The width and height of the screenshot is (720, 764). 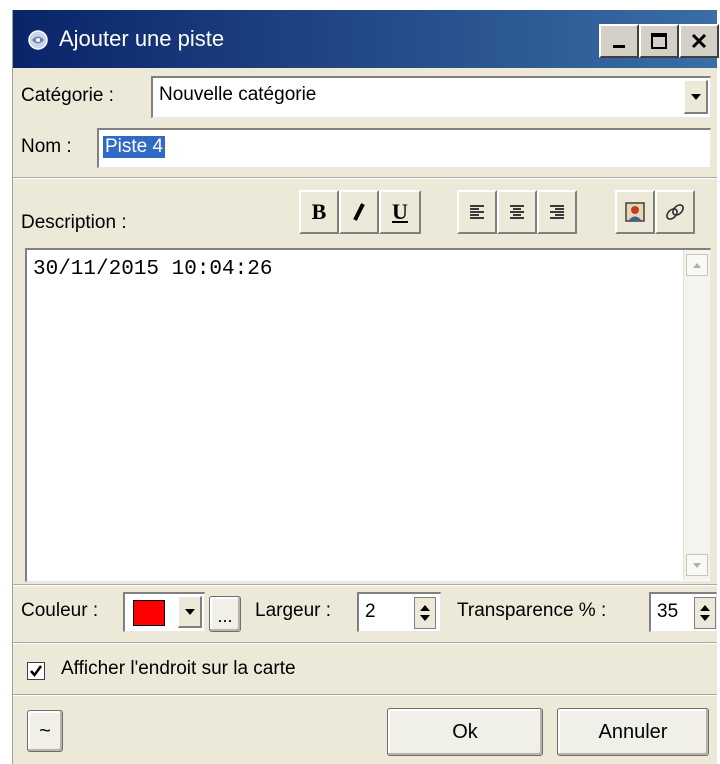 I want to click on transparency-value: 35, so click(x=668, y=611).